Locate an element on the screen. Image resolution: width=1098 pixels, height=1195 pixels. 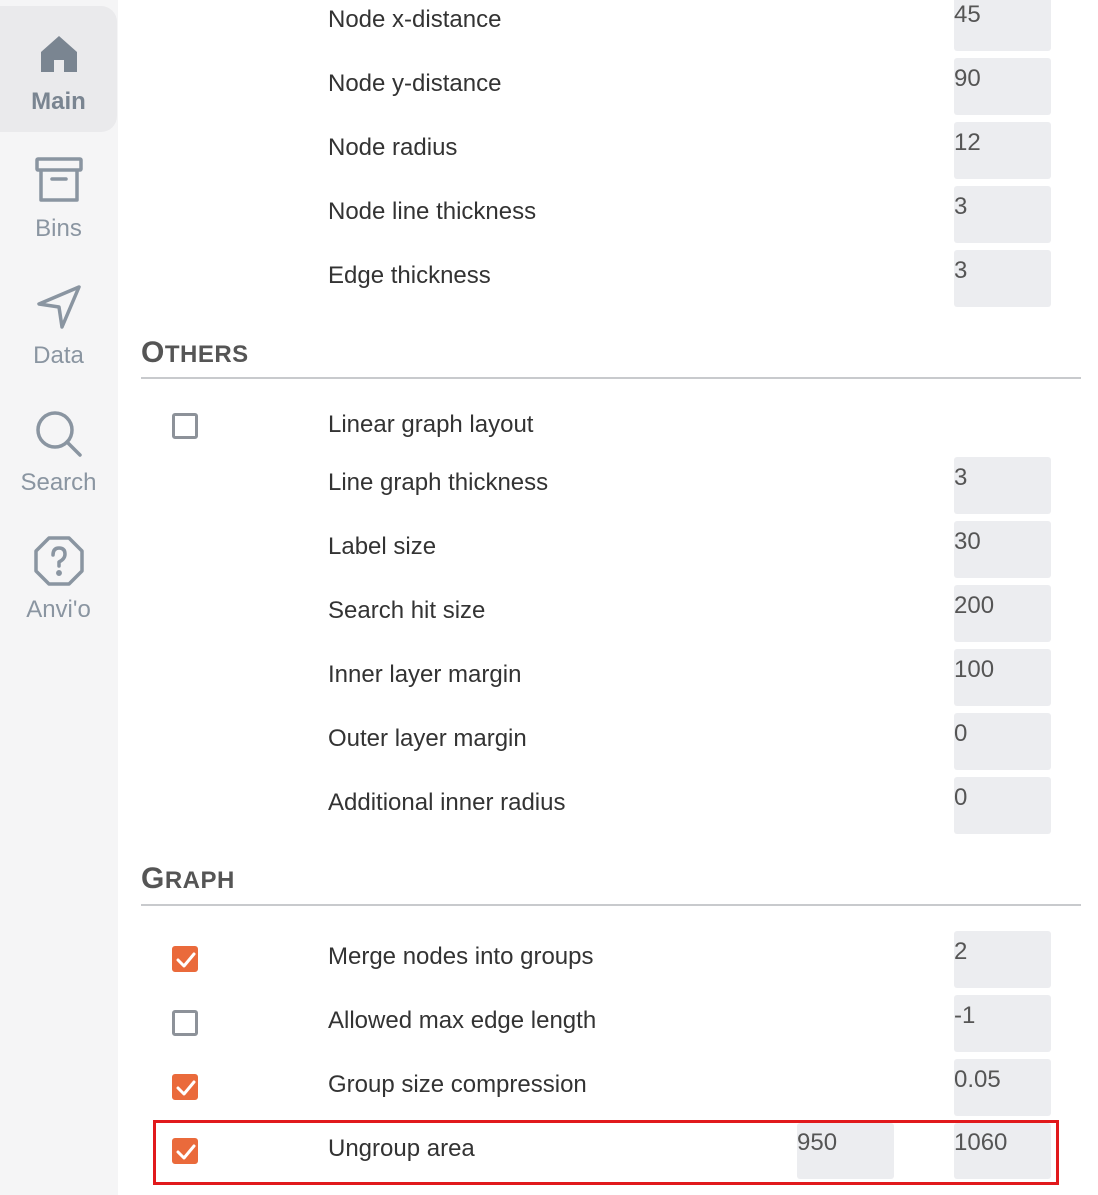
edge-thickness-input is located at coordinates (1002, 278).